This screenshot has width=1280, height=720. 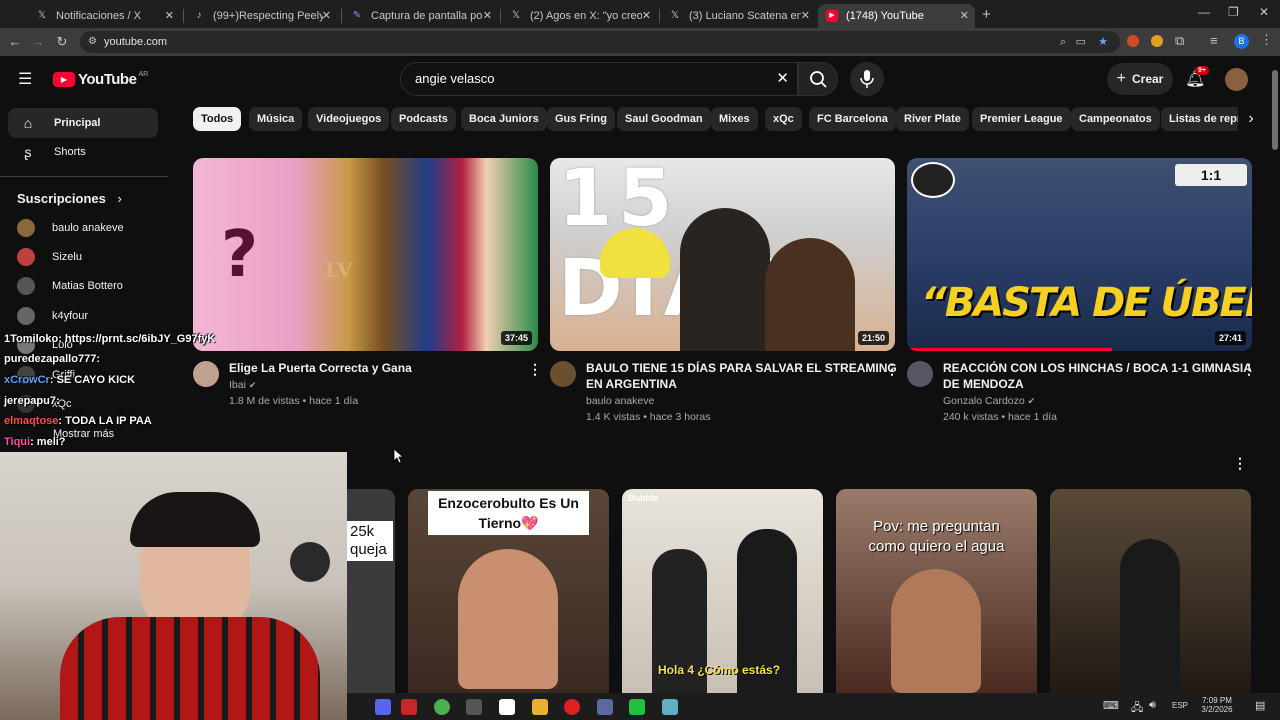 I want to click on clear-search-icon: ✕, so click(x=782, y=79).